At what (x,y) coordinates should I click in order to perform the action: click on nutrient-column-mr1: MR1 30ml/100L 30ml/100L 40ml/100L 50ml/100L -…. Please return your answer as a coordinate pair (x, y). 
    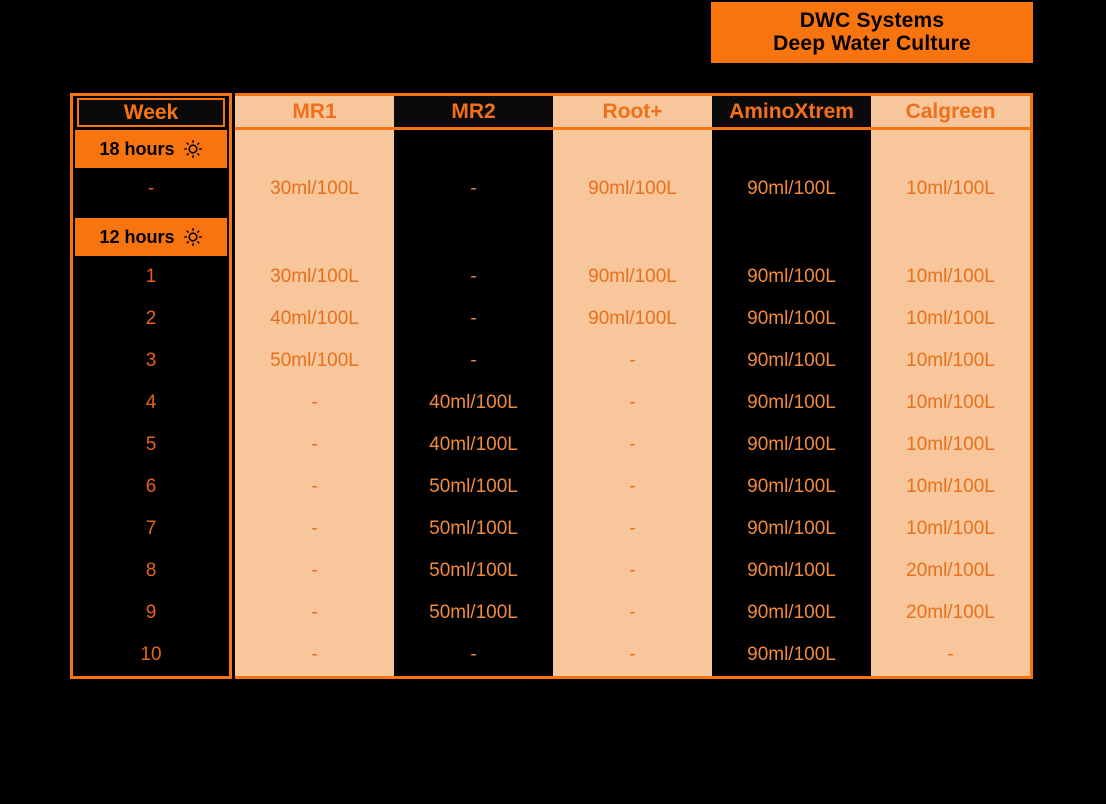
    Looking at the image, I should click on (314, 386).